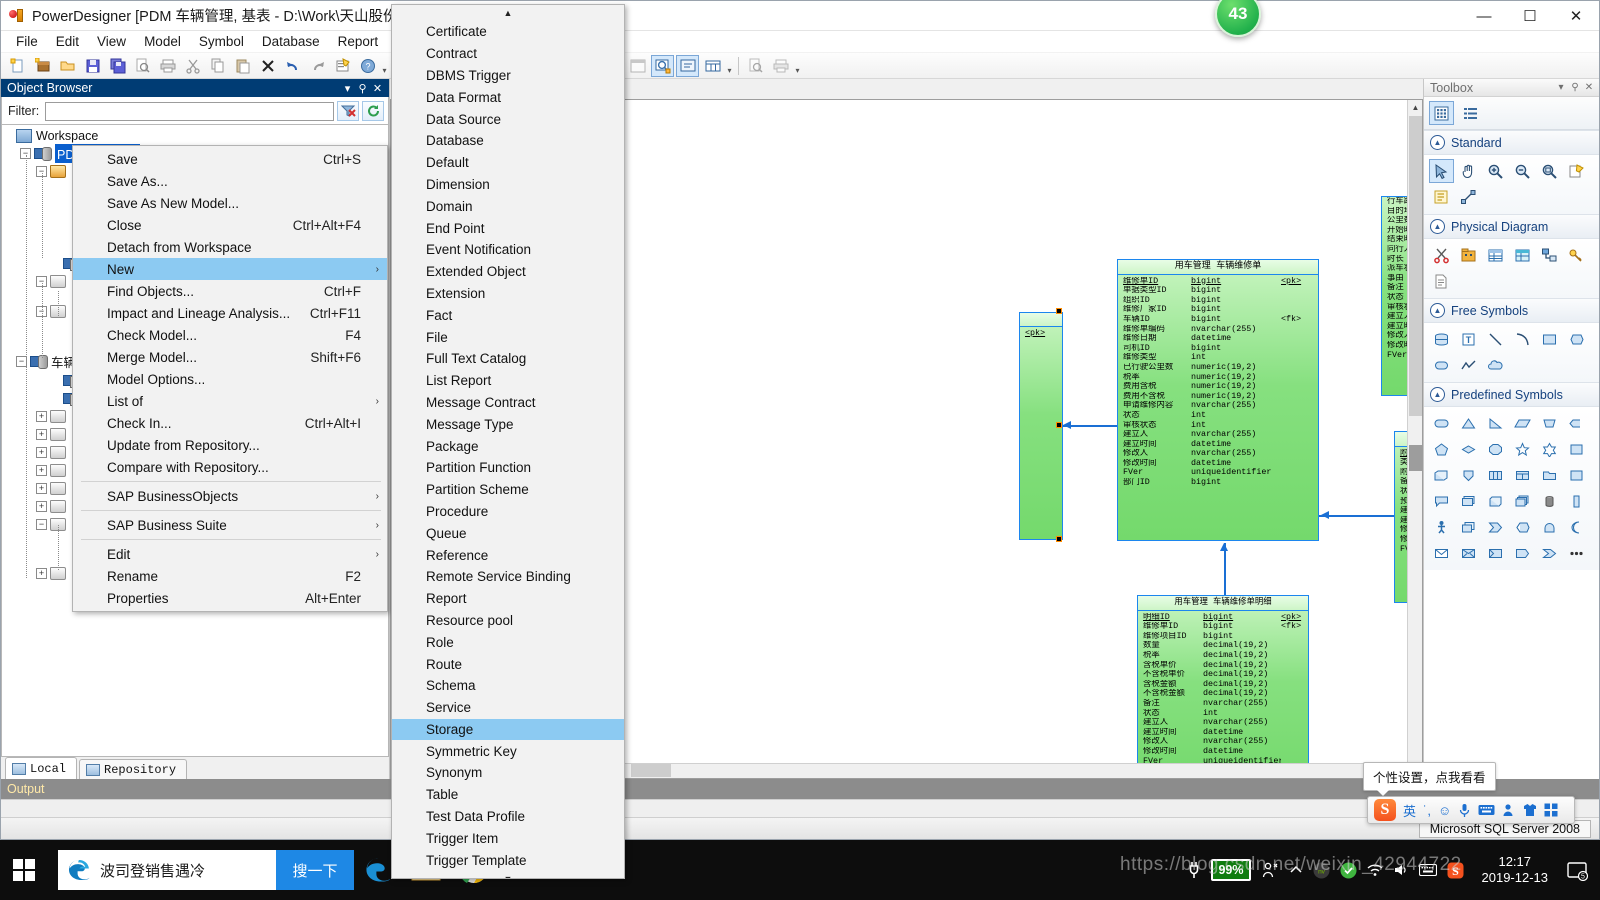 Image resolution: width=1600 pixels, height=900 pixels. Describe the element at coordinates (230, 159) in the screenshot. I see `context-menu-item-save: Save Ctrl+S` at that location.